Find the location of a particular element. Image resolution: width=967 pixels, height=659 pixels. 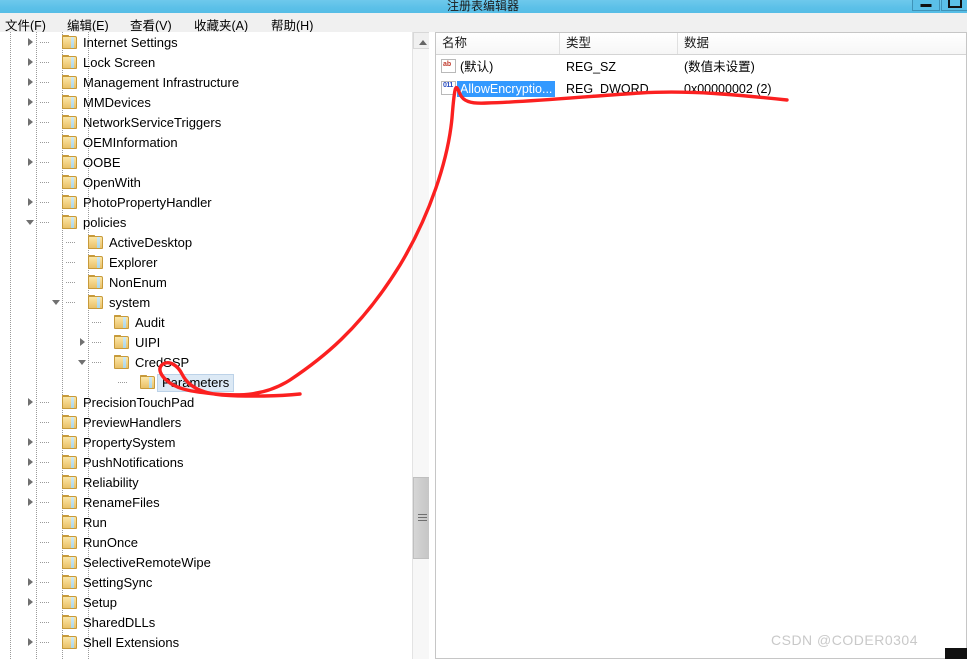

tree-item: Setup is located at coordinates (206, 603).